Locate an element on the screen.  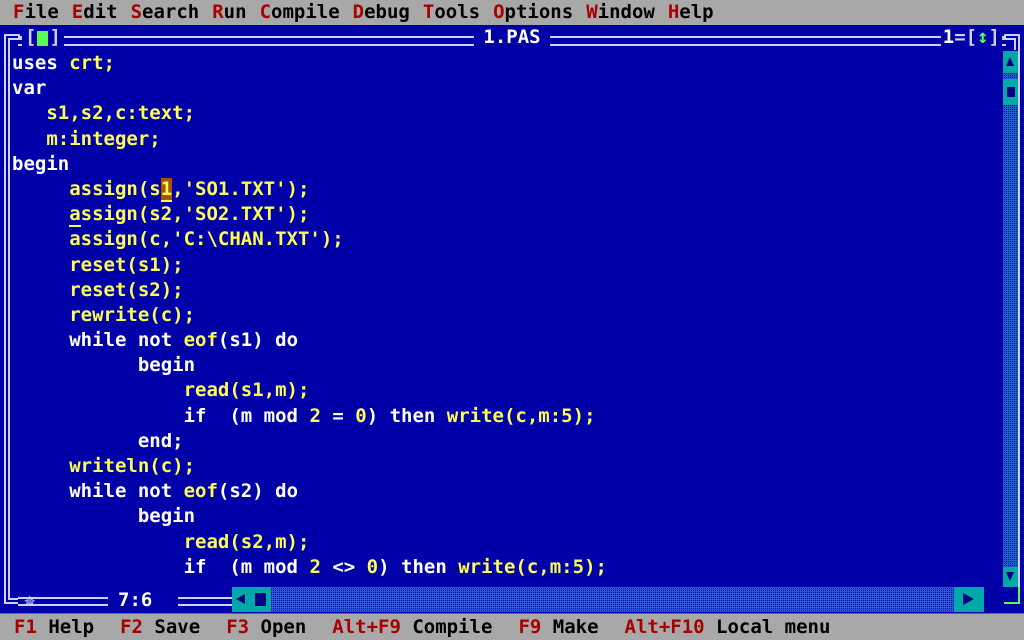
resize-corner-icon: ✵ is located at coordinates (29, 600).